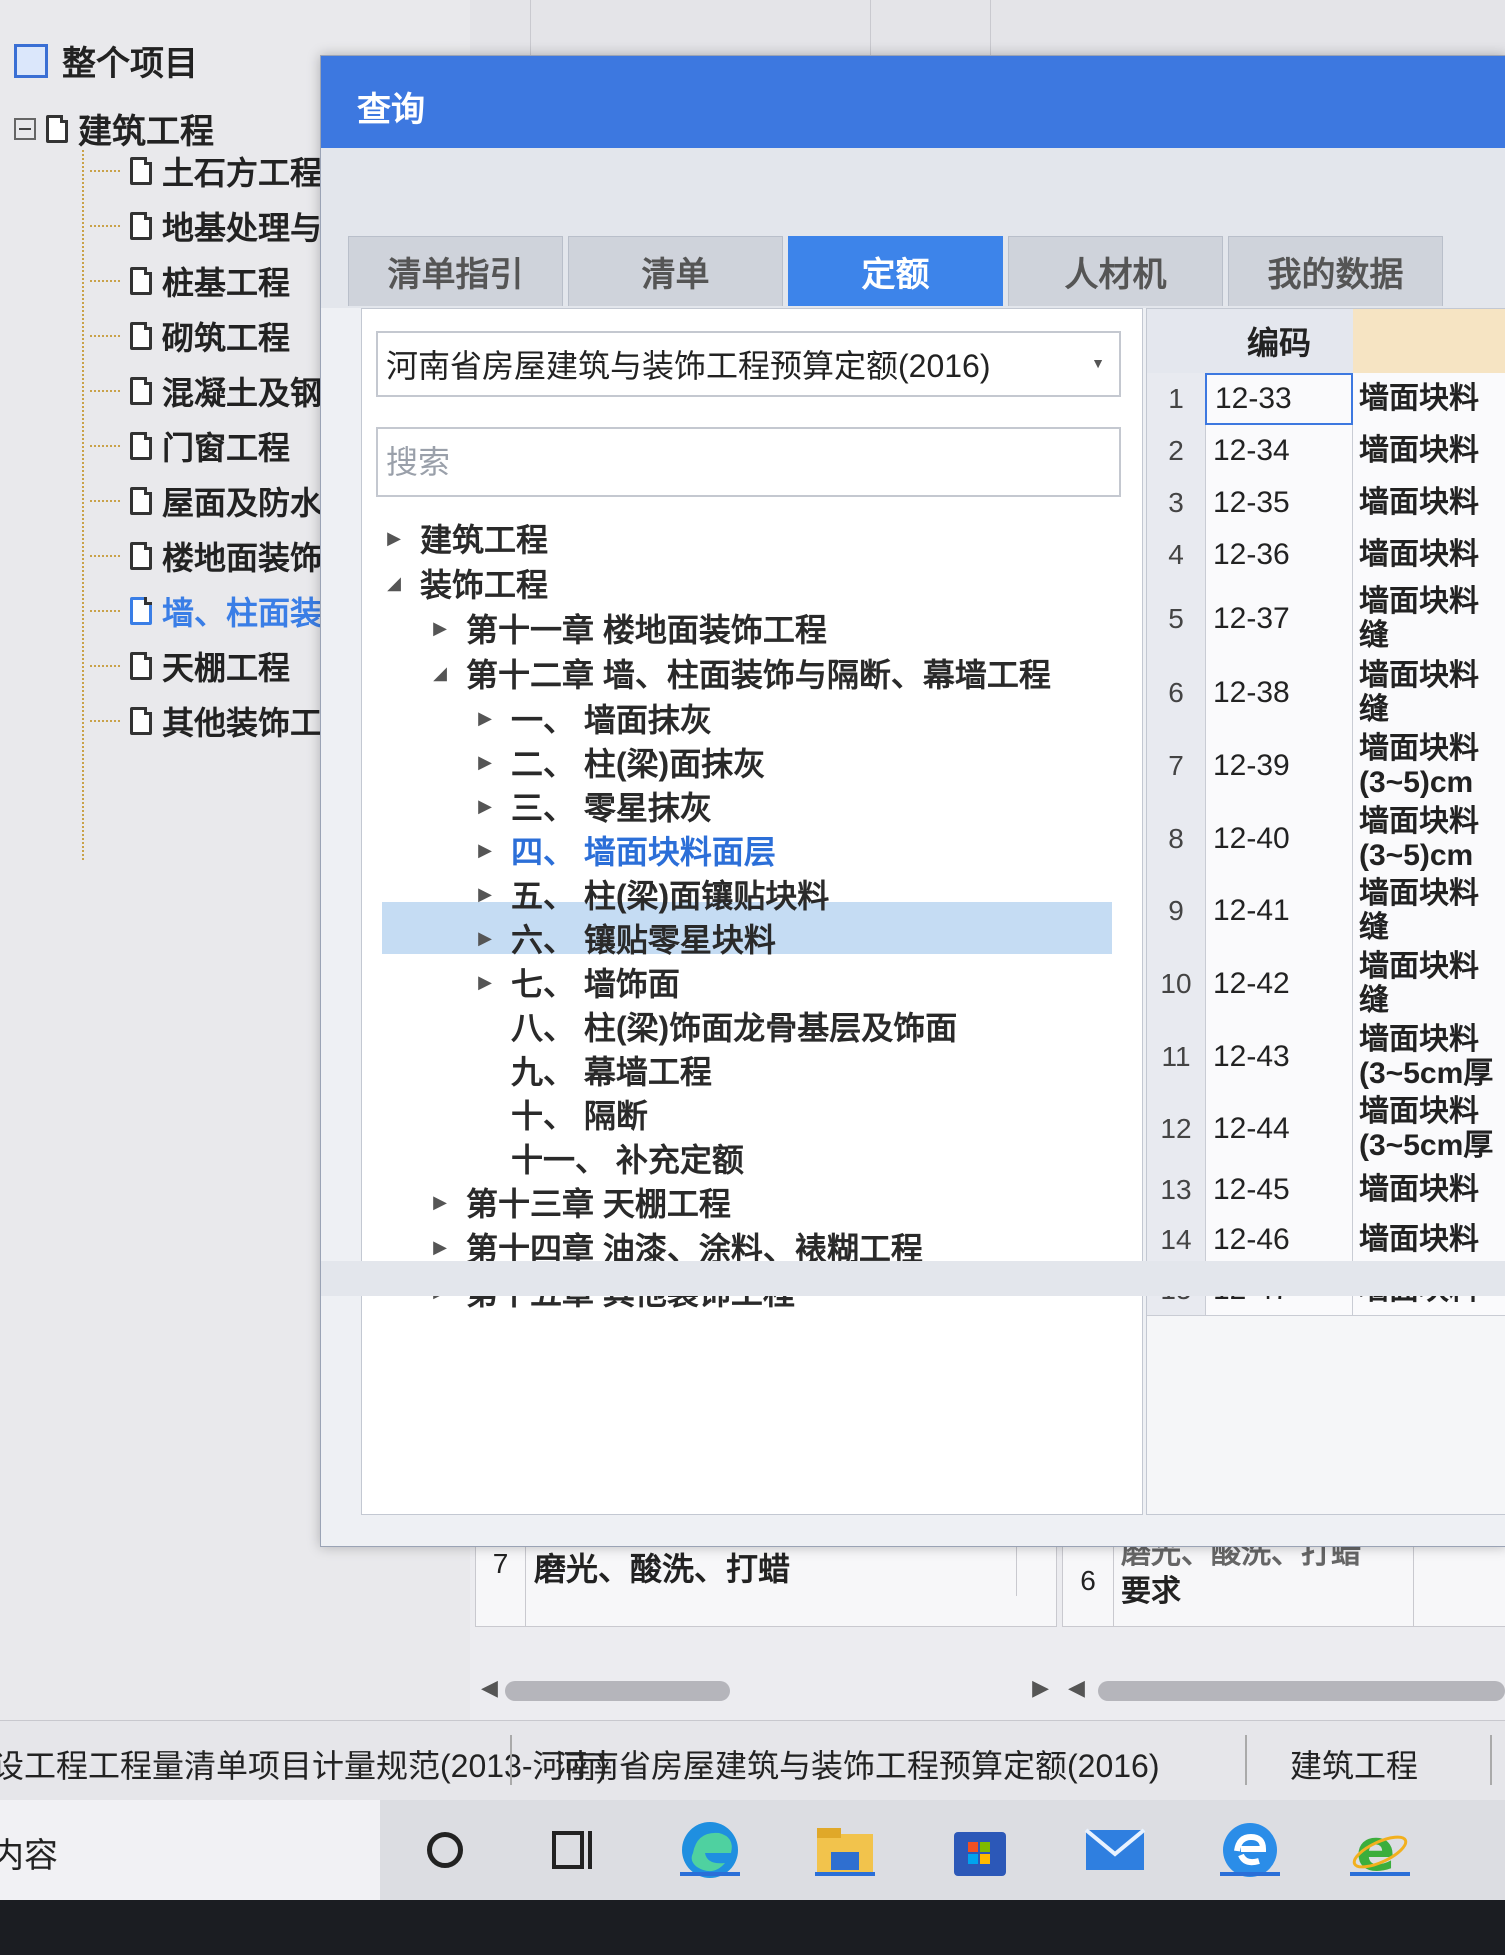 The height and width of the screenshot is (1955, 1505). Describe the element at coordinates (206, 171) in the screenshot. I see `tree-item: 土石方工程` at that location.